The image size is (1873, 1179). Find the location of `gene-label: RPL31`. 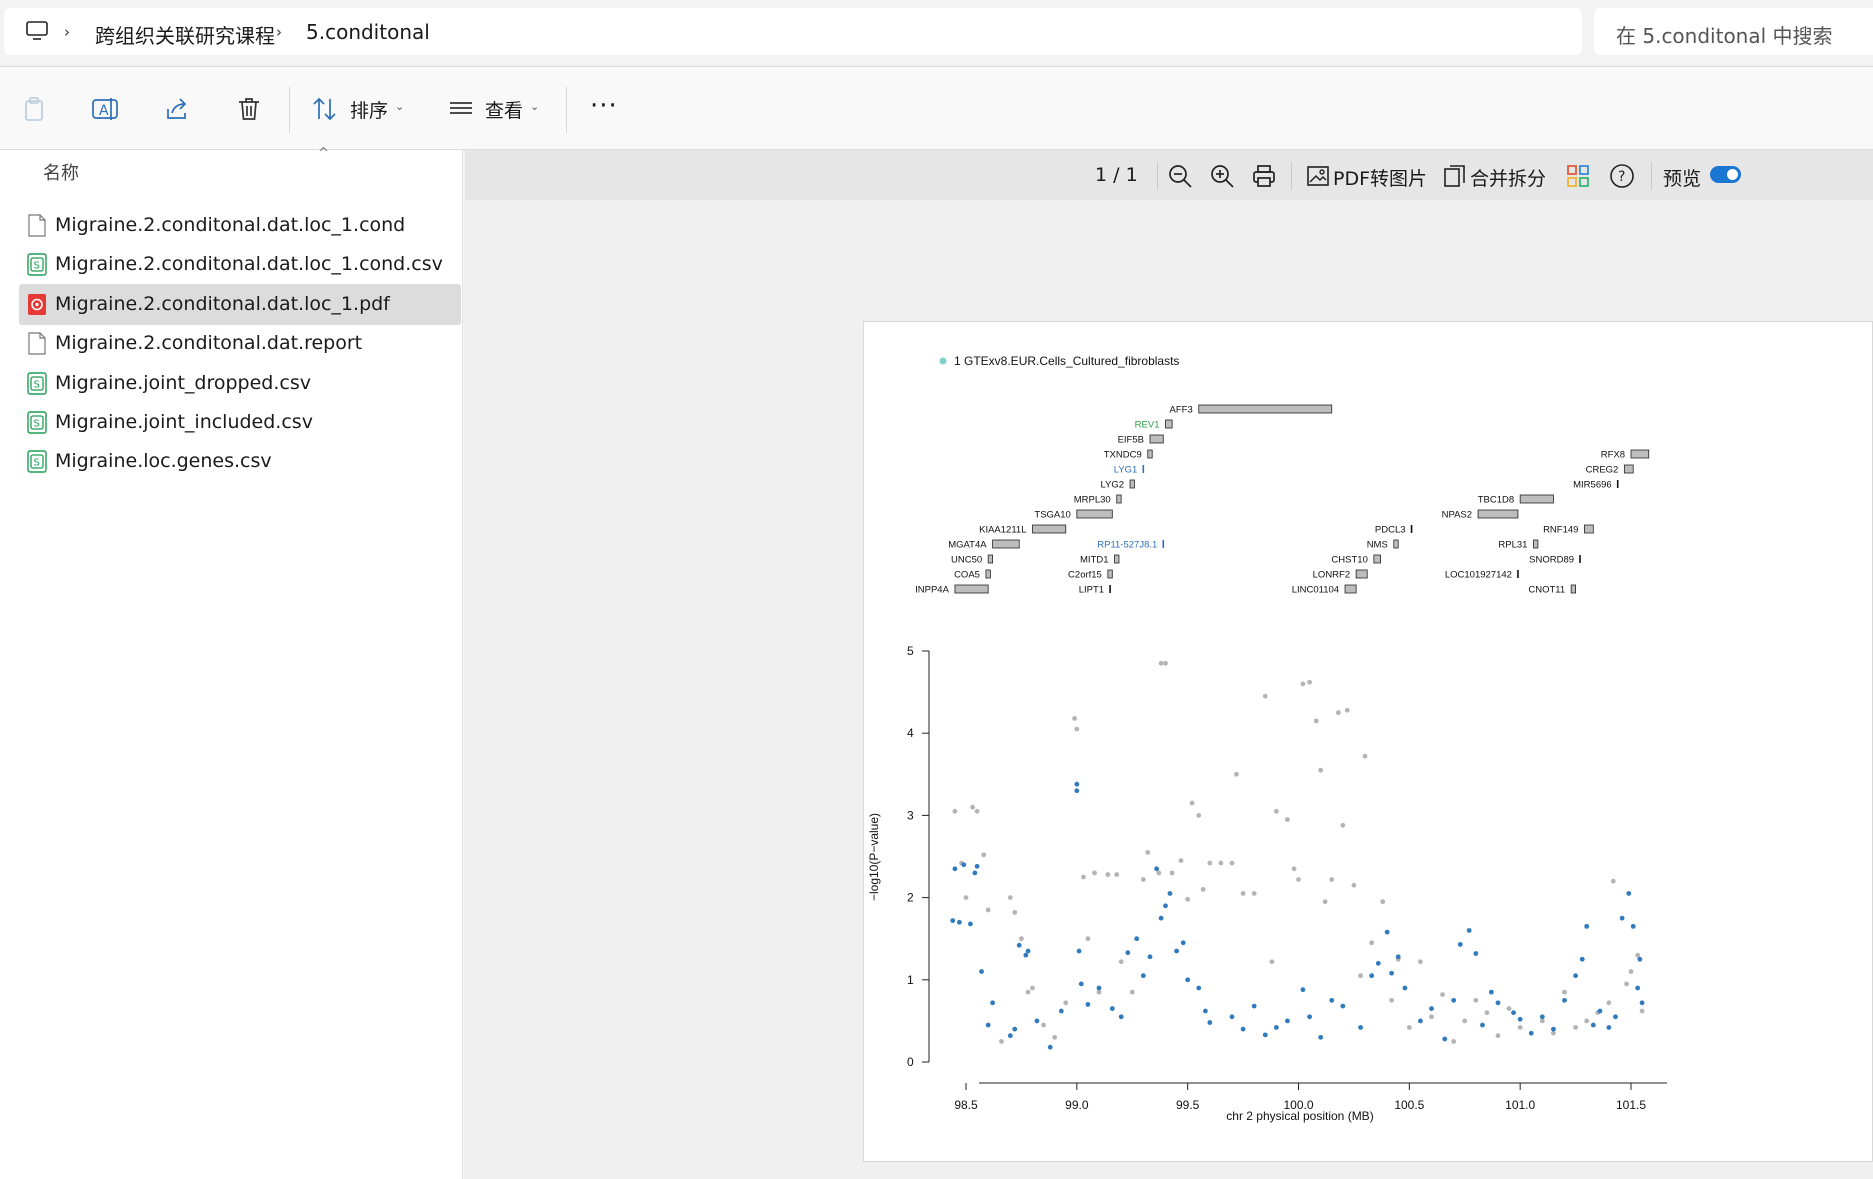

gene-label: RPL31 is located at coordinates (1512, 545).